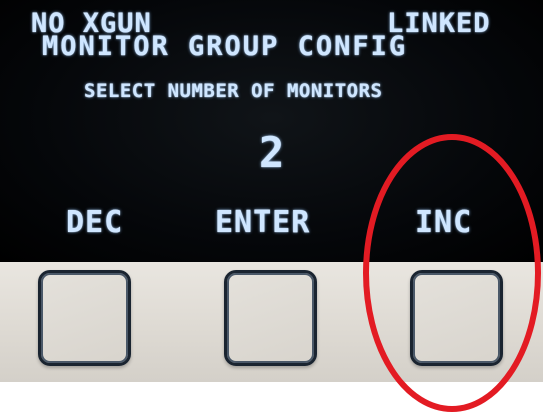 This screenshot has height=418, width=543. What do you see at coordinates (444, 222) in the screenshot?
I see `softkey-label-inc: INC` at bounding box center [444, 222].